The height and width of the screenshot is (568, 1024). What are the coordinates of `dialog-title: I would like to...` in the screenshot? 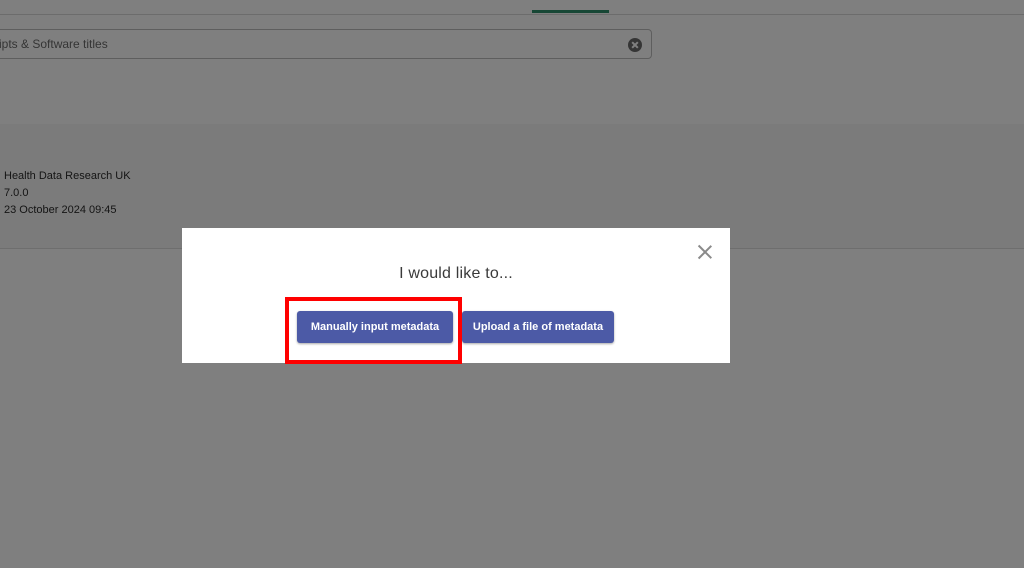 It's located at (456, 273).